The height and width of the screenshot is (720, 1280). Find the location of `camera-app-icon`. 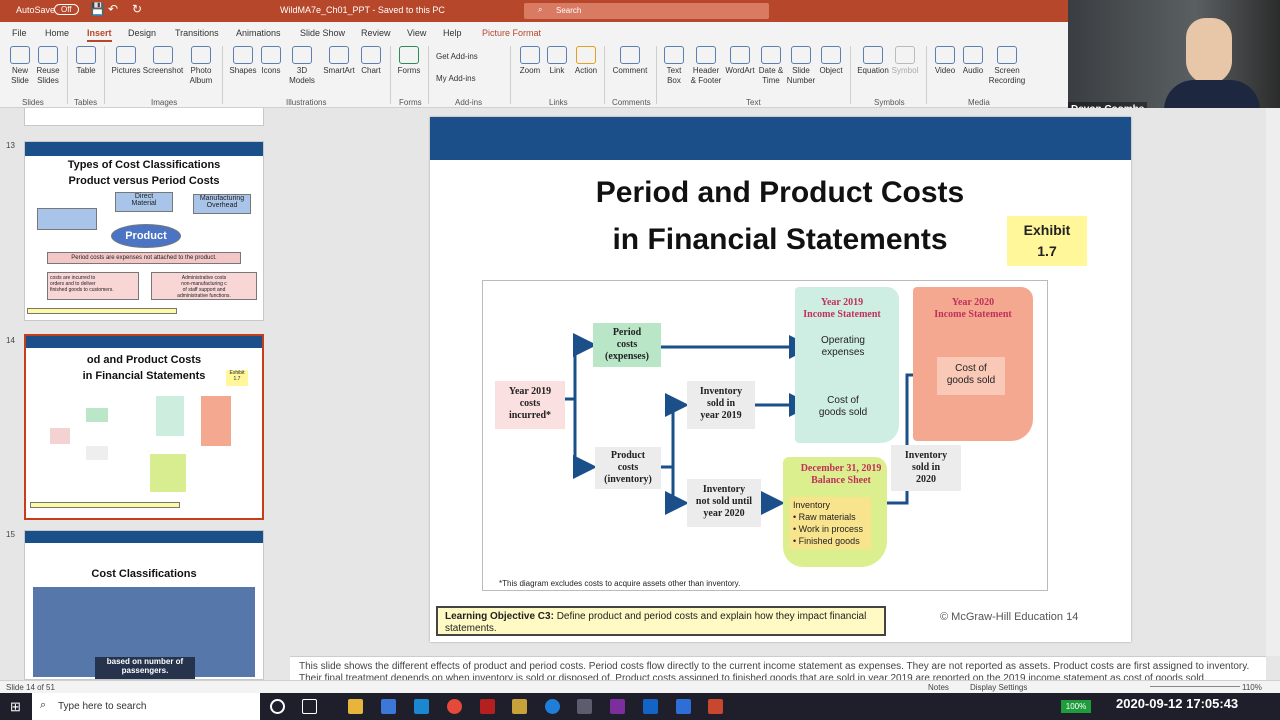

camera-app-icon is located at coordinates (584, 706).